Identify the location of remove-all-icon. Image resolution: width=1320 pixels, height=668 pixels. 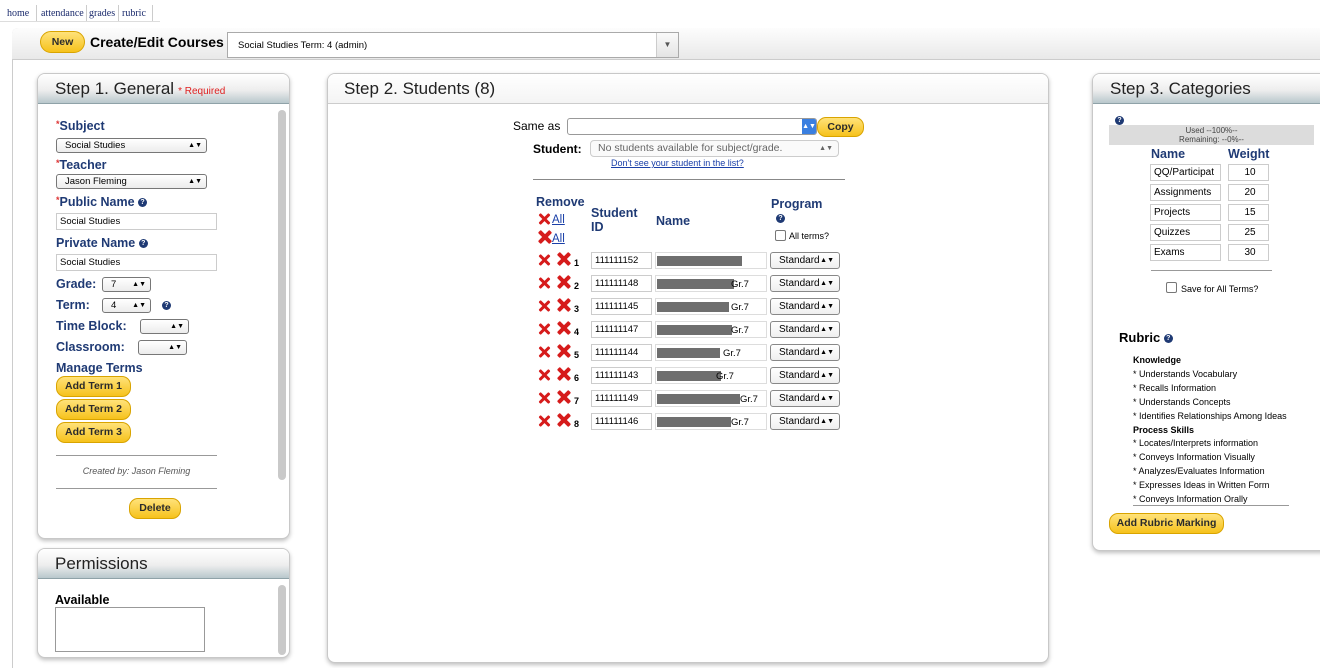
(544, 219).